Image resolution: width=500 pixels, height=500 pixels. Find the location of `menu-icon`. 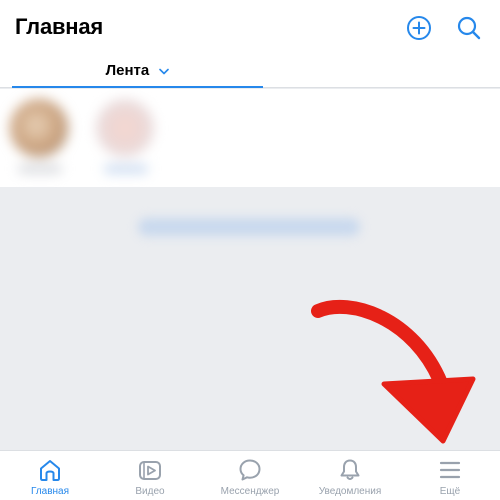

menu-icon is located at coordinates (450, 470).